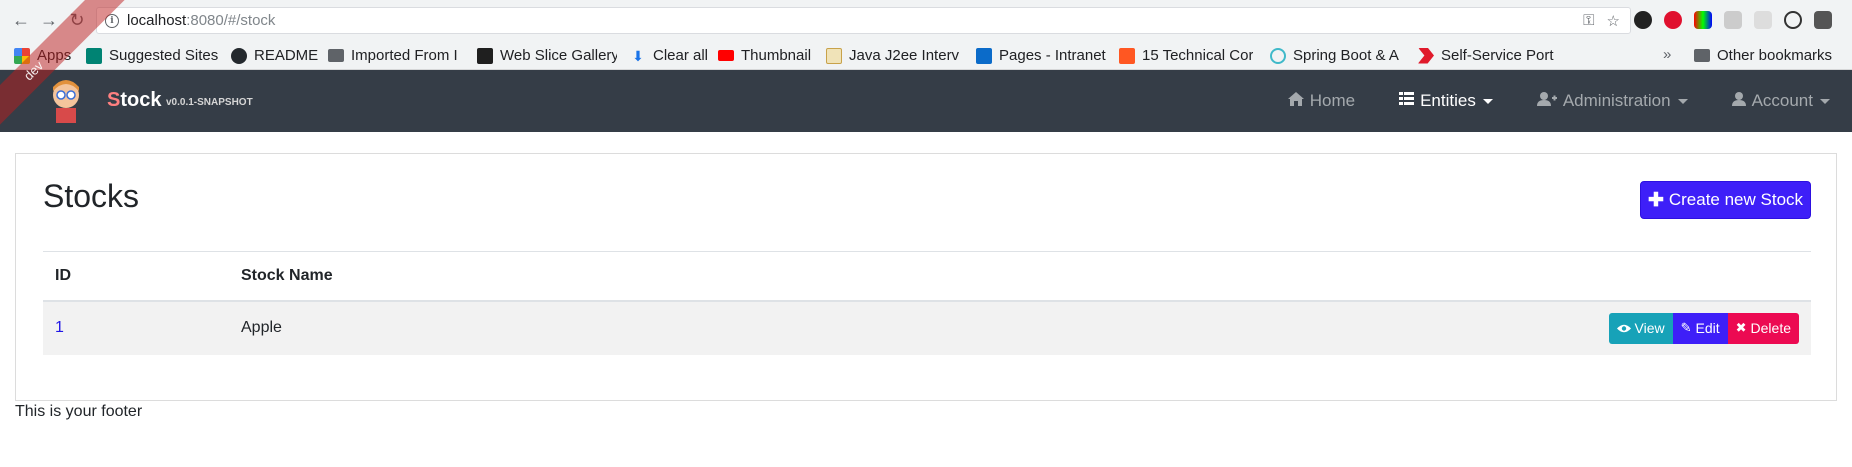  I want to click on bookmark-suggested-sites: Suggested Sites, so click(156, 55).